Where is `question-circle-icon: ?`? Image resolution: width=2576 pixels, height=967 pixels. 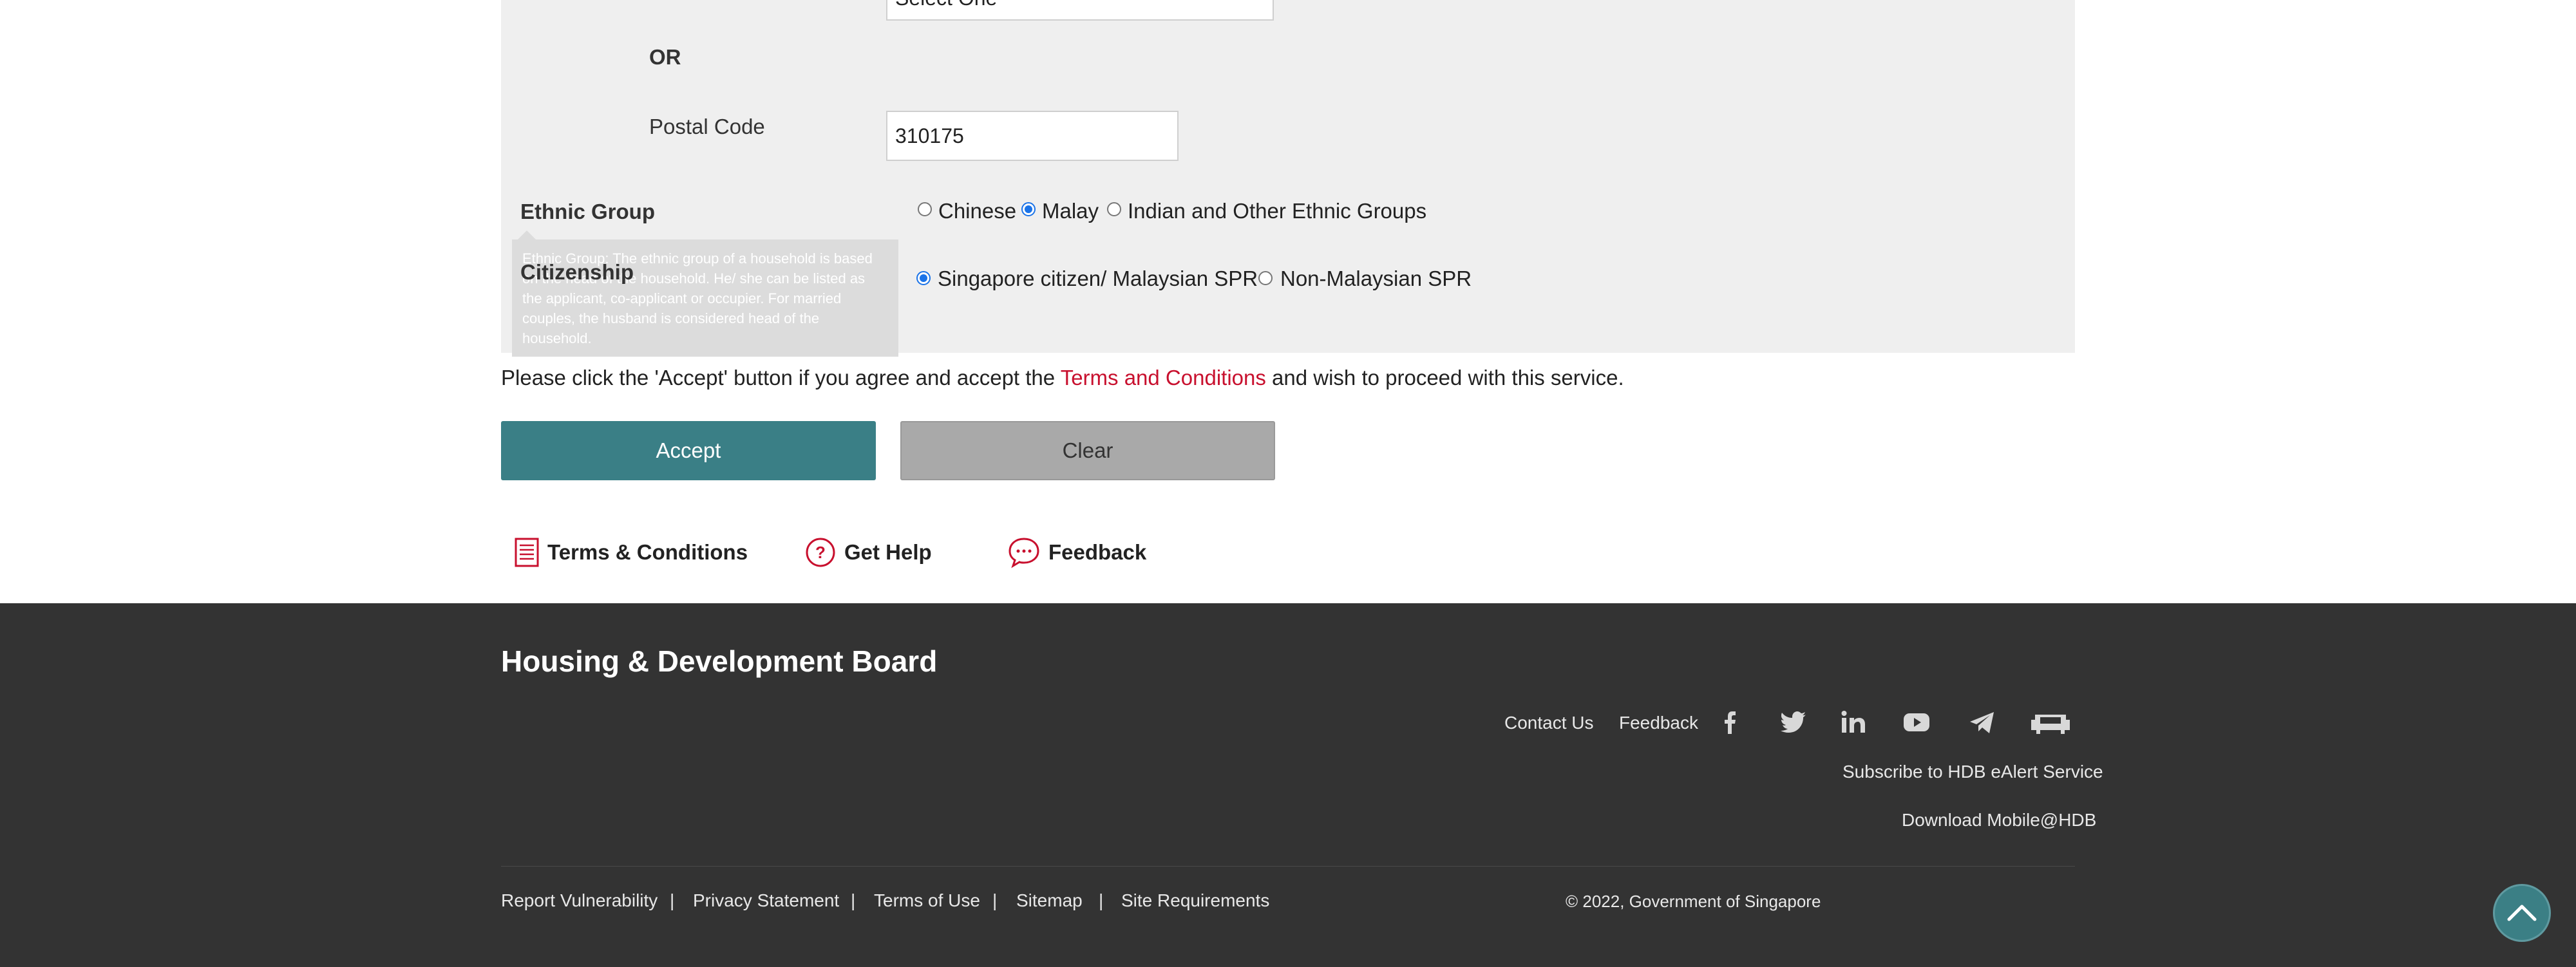
question-circle-icon: ? is located at coordinates (820, 552).